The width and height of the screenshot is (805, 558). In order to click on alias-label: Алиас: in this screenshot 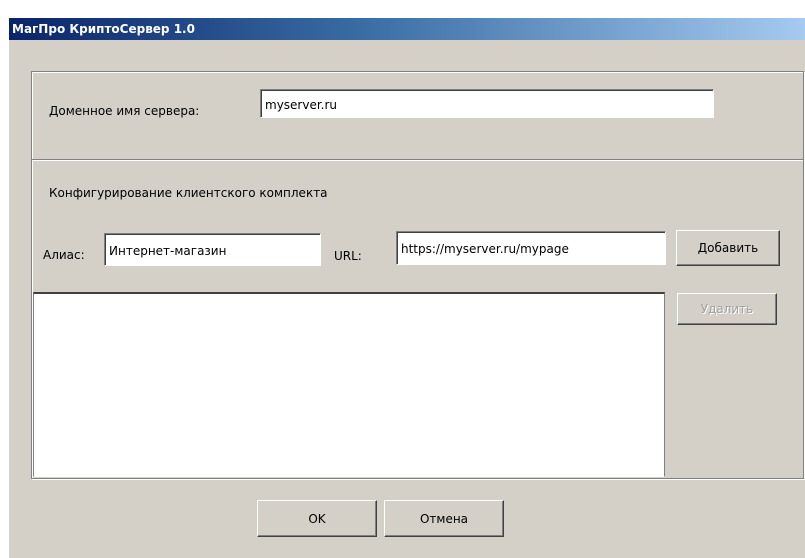, I will do `click(64, 255)`.